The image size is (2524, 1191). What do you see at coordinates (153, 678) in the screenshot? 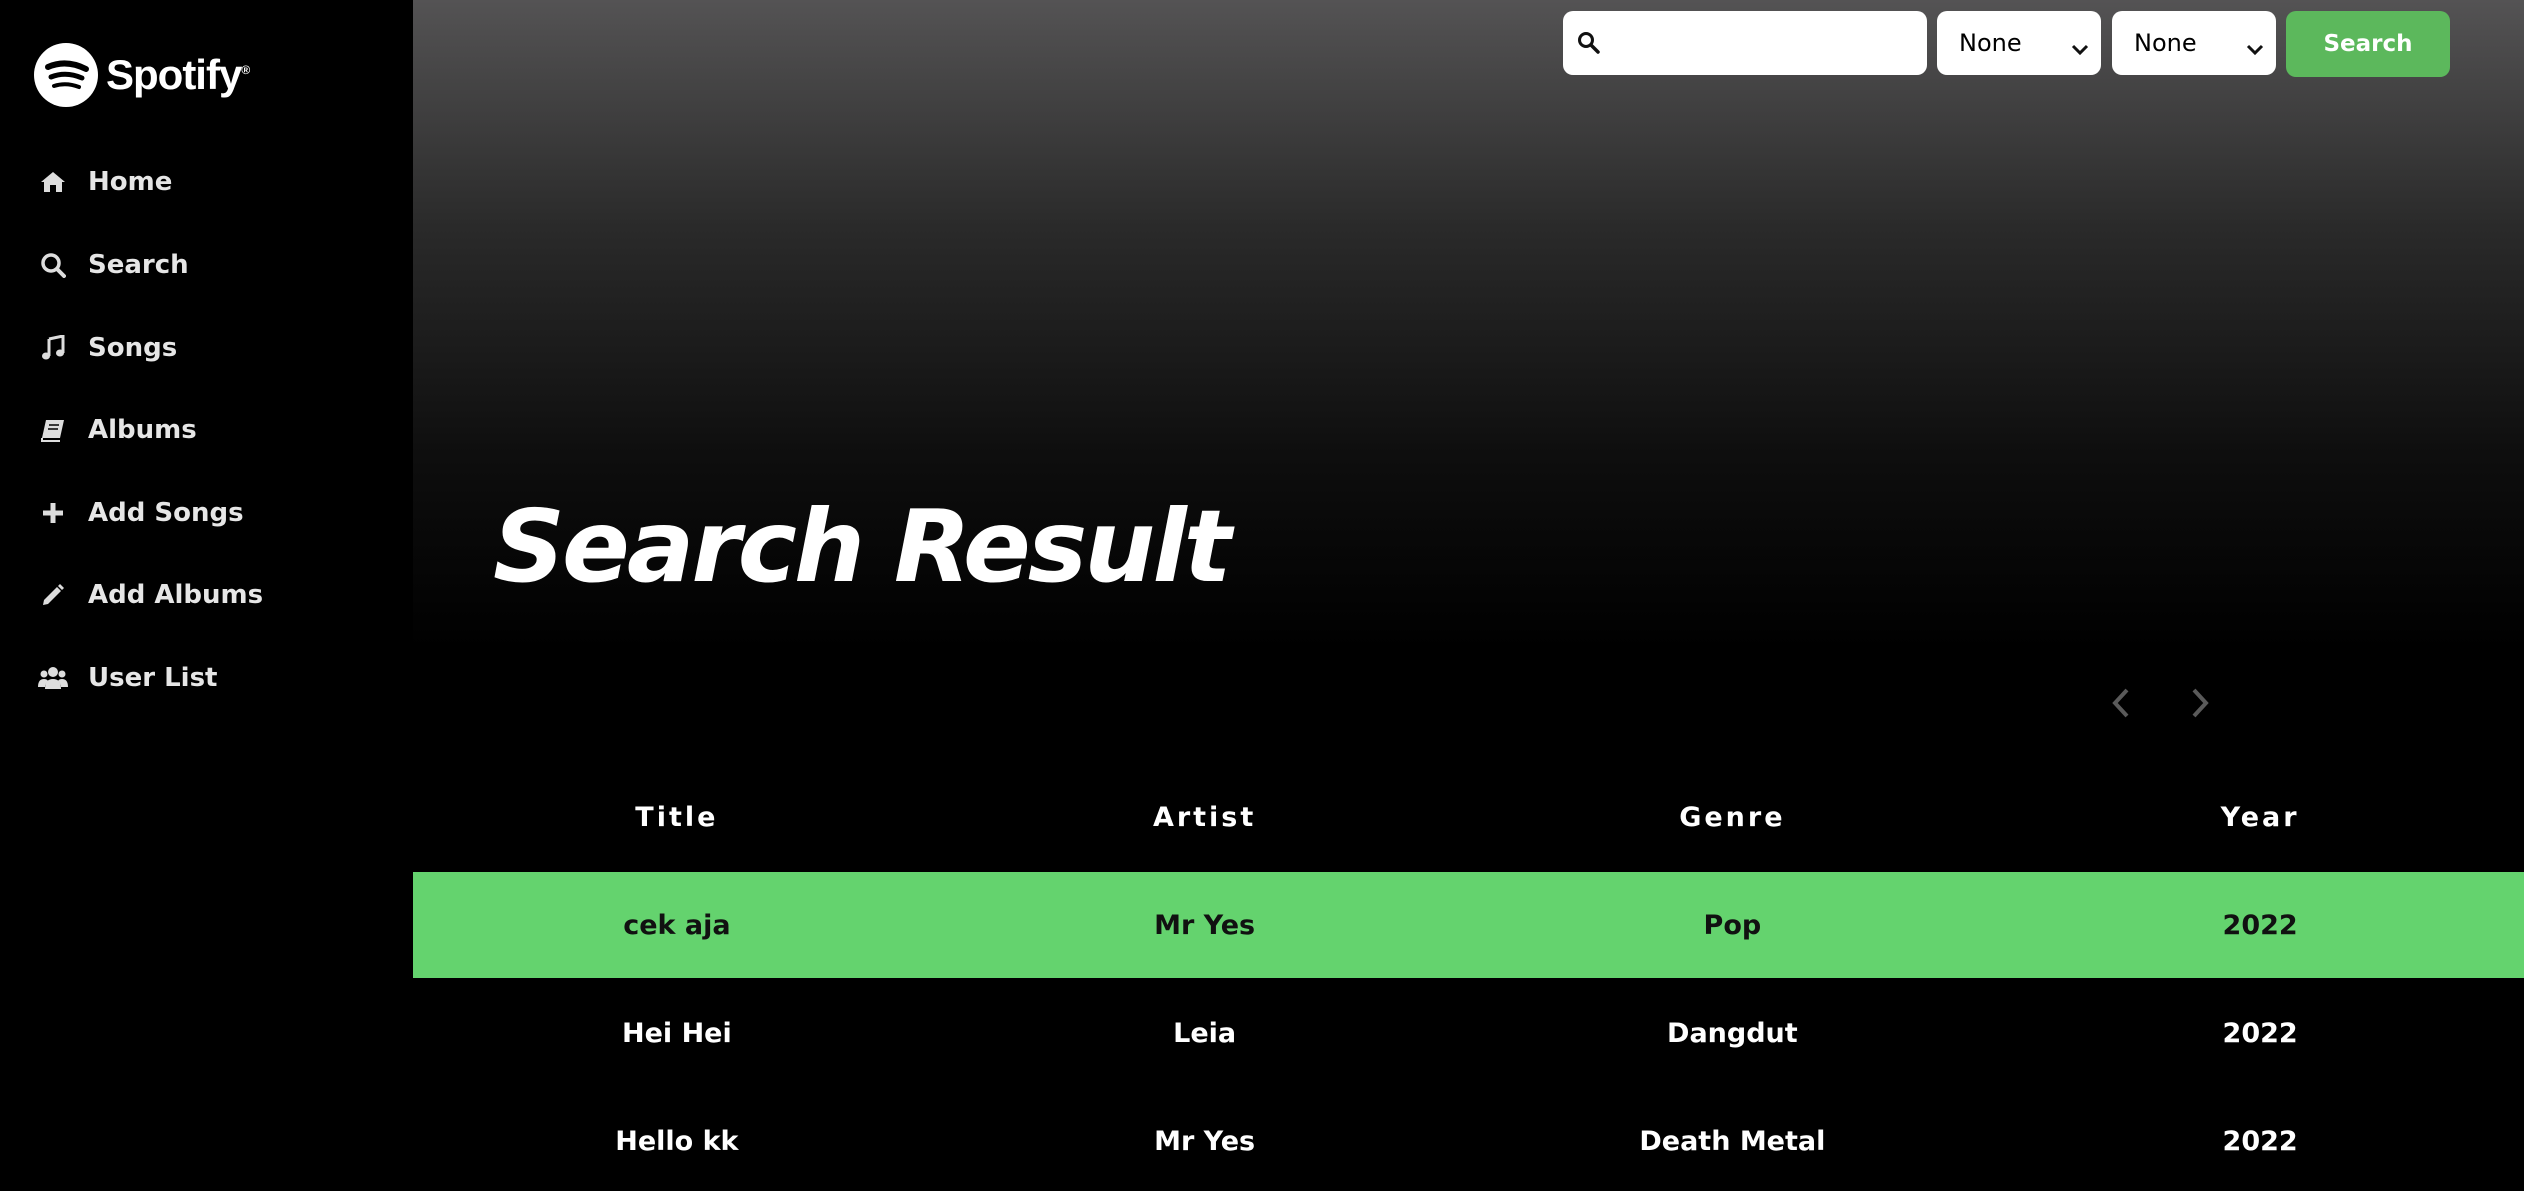
I see `sidebar-item-label: User List` at bounding box center [153, 678].